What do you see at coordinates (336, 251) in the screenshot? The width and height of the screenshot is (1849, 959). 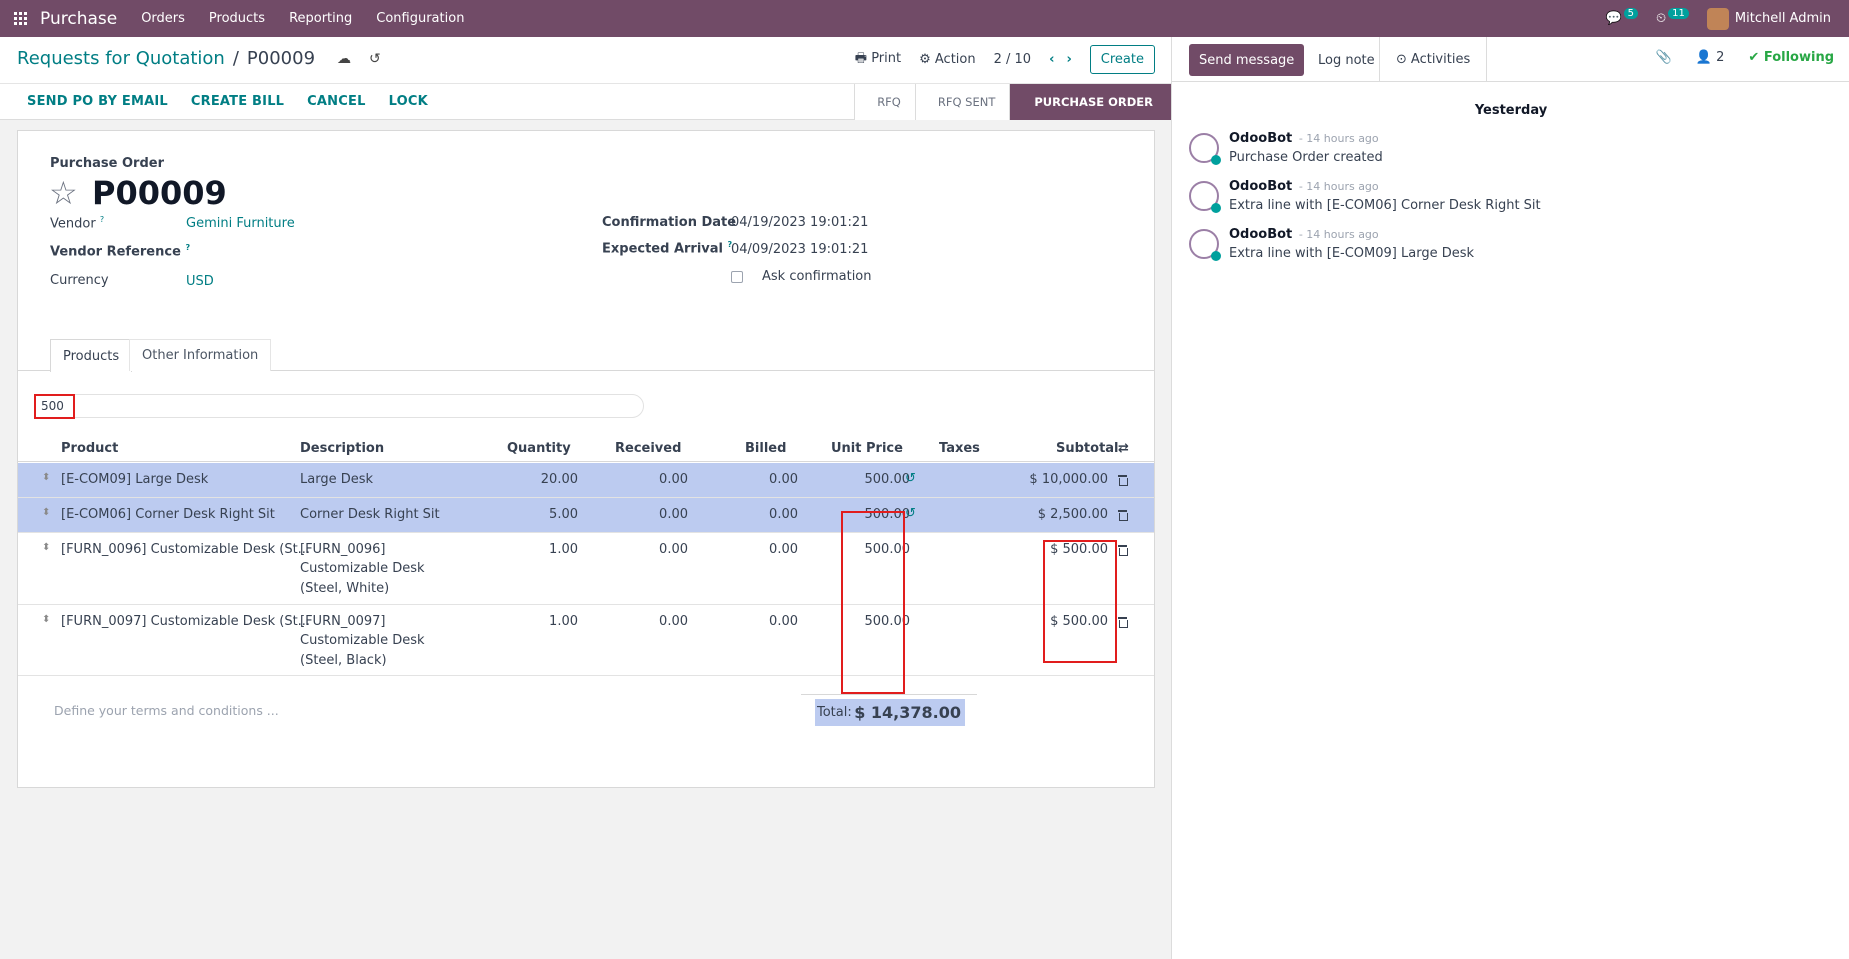 I see `vendor-reference-field` at bounding box center [336, 251].